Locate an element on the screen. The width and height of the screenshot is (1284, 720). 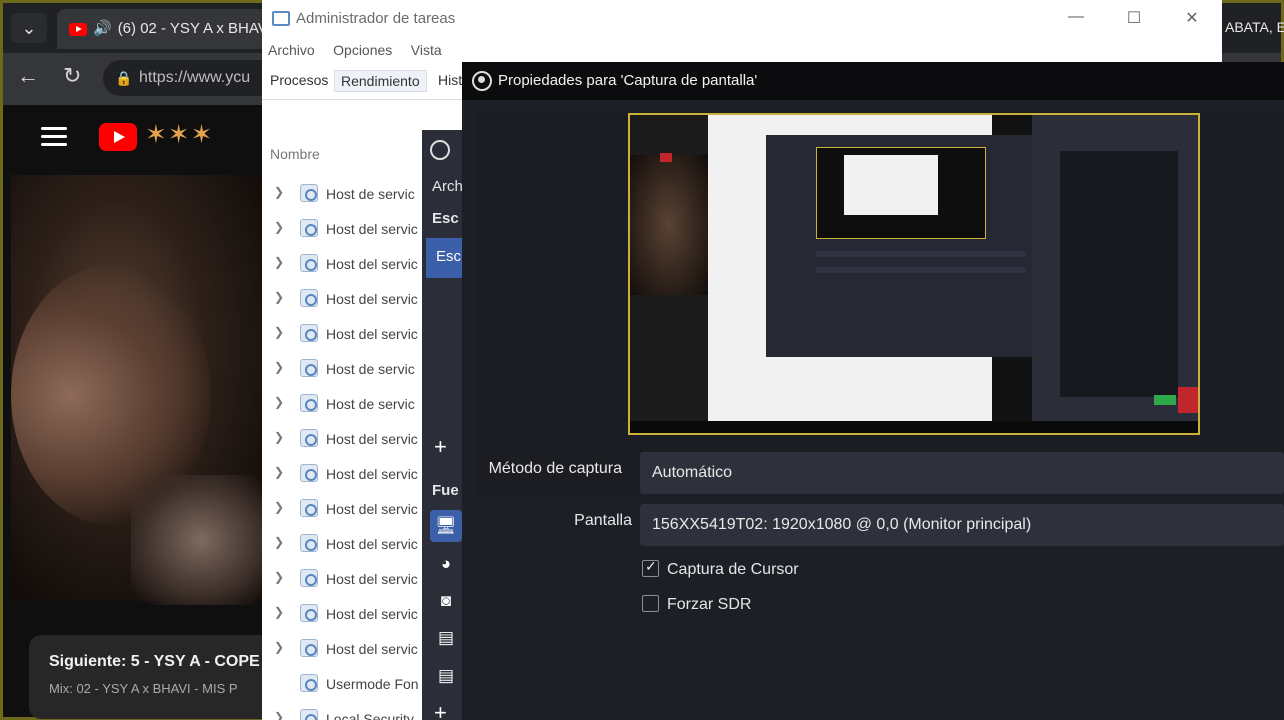
preview-green-button is located at coordinates (1165, 400).